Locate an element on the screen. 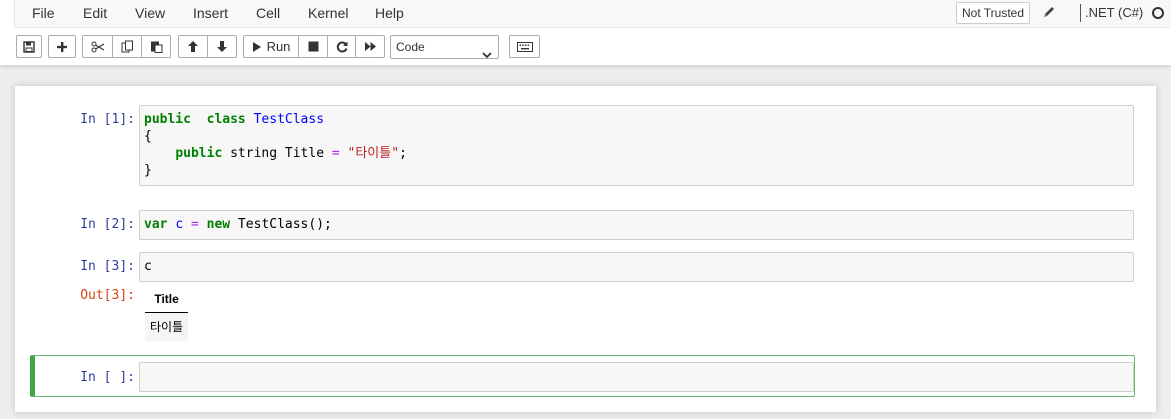  paste-button is located at coordinates (156, 46).